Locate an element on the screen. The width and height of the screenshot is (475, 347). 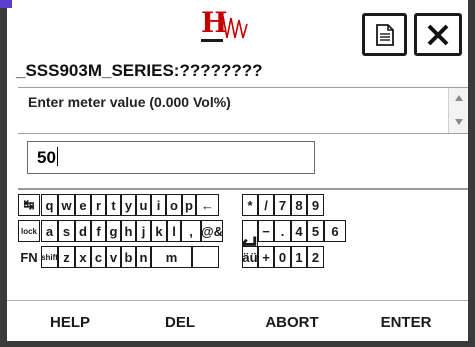
key-7: 7 is located at coordinates (282, 205).